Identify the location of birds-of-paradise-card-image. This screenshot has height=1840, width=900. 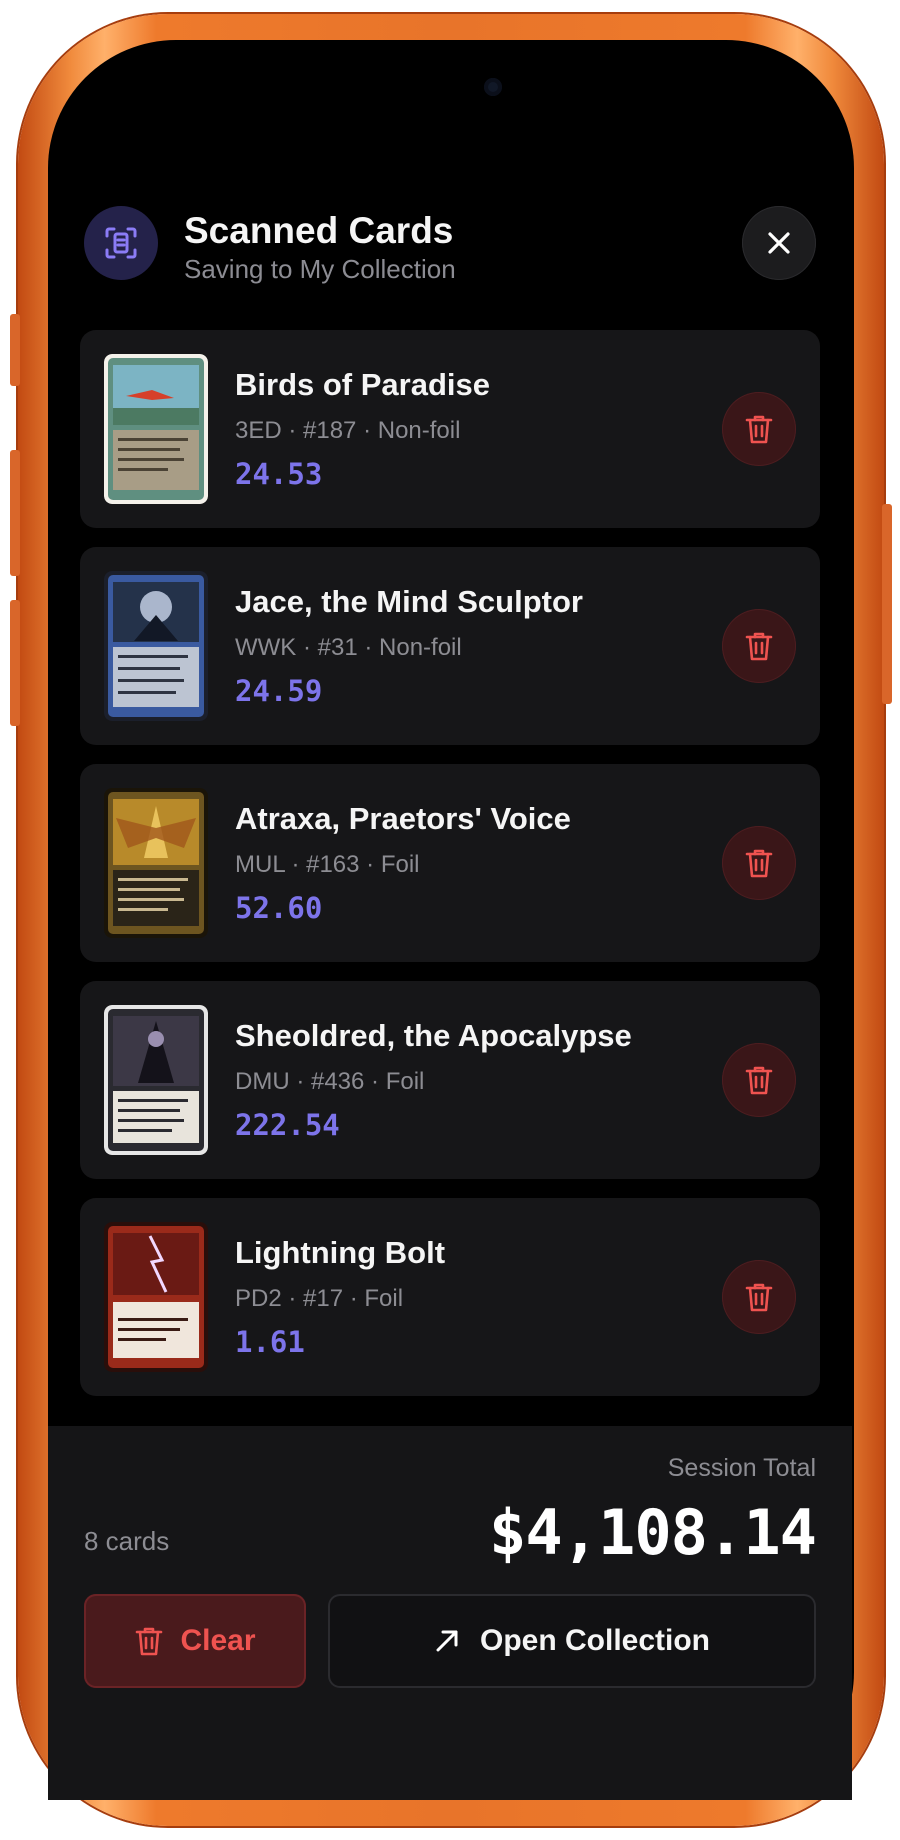
(156, 429).